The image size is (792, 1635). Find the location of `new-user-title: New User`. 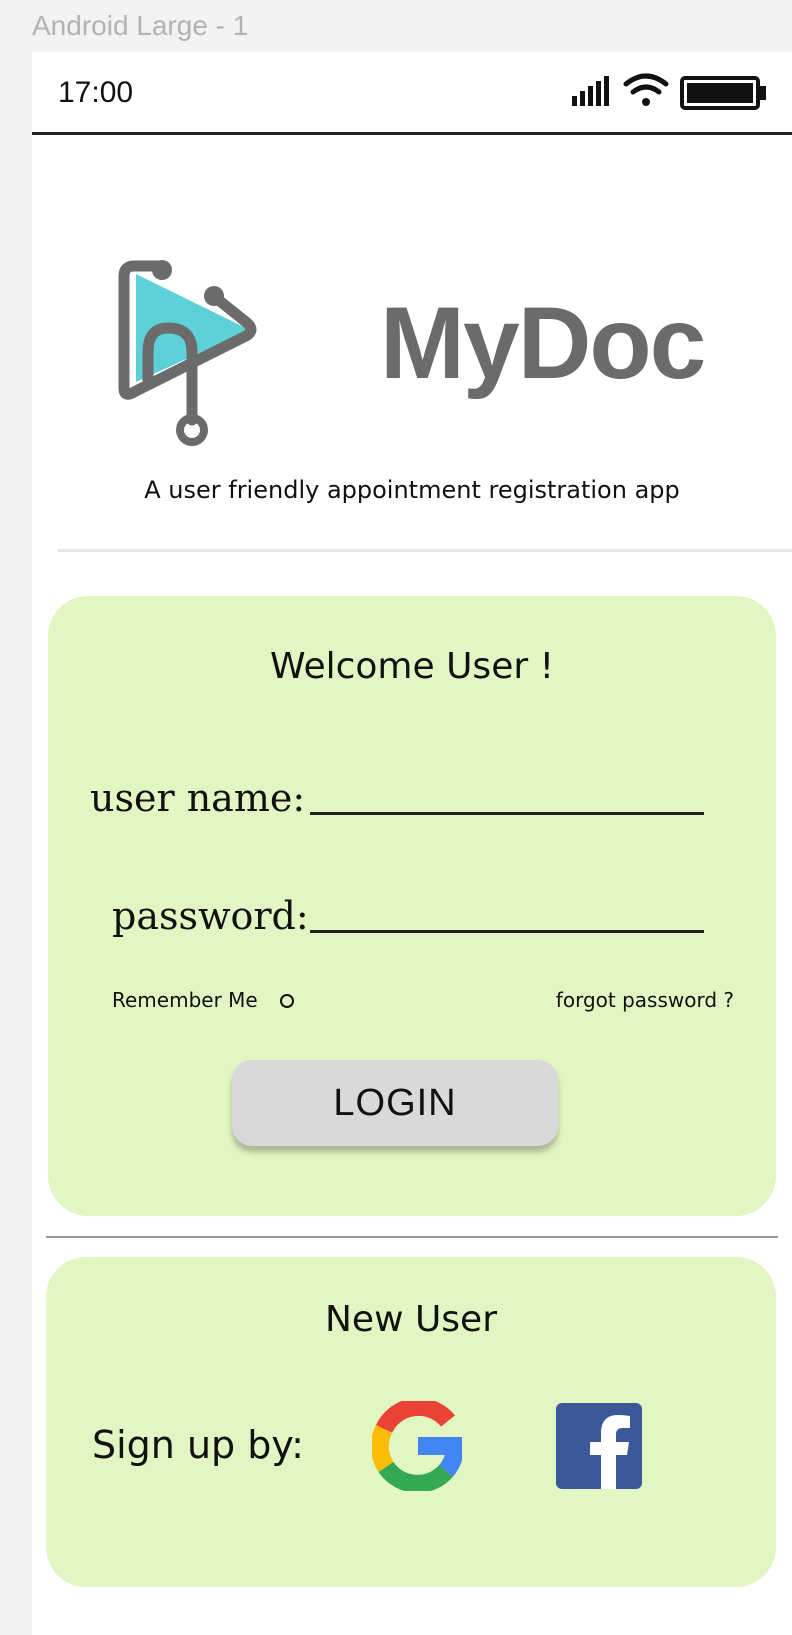

new-user-title: New User is located at coordinates (411, 1319).